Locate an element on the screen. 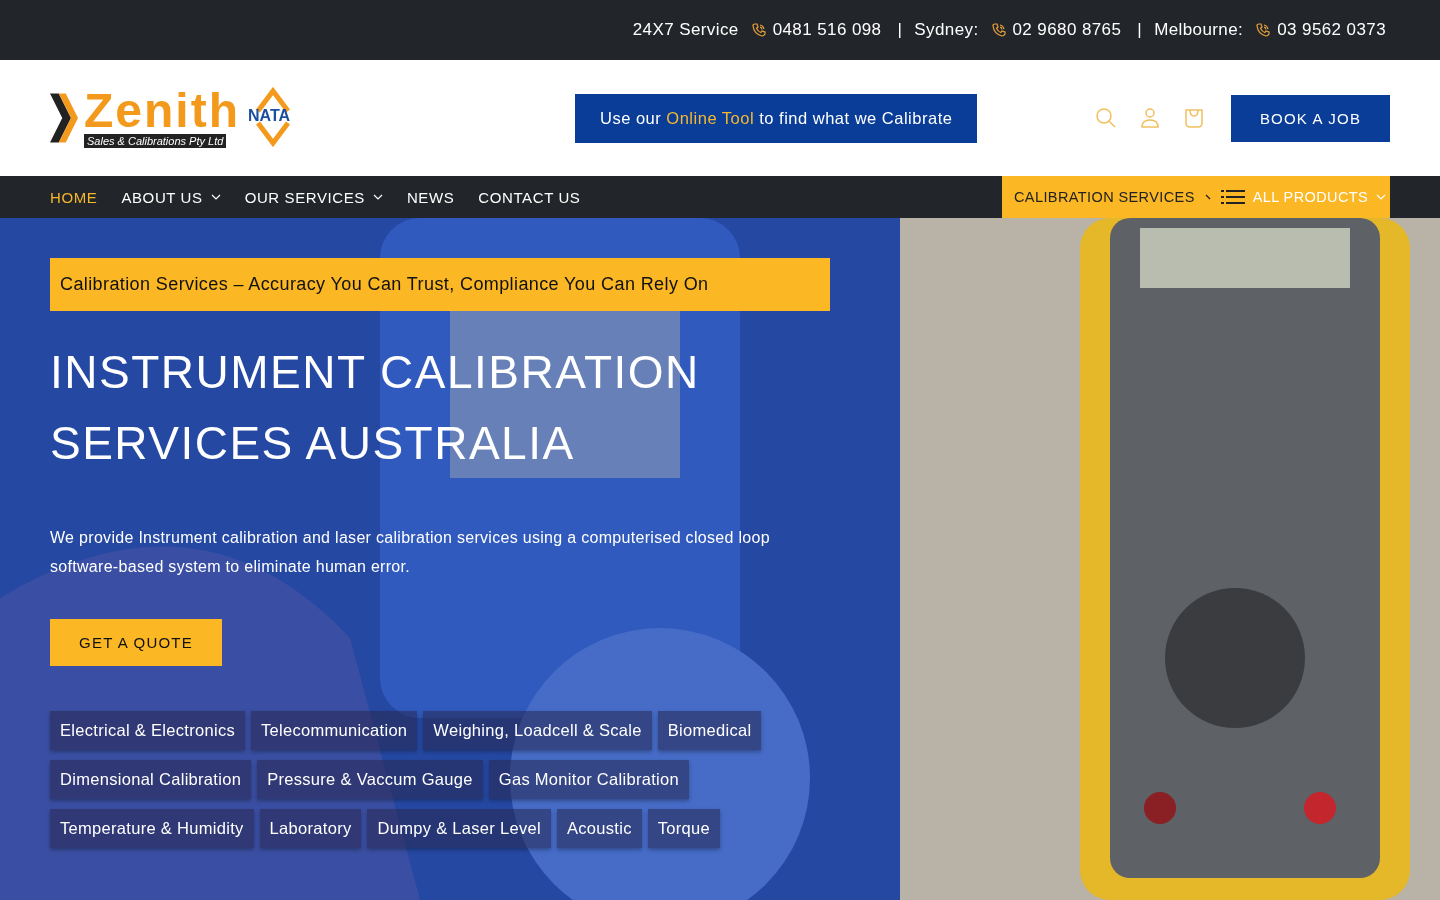 Image resolution: width=1440 pixels, height=900 pixels. service-tag: Temperature & Humidity is located at coordinates (152, 828).